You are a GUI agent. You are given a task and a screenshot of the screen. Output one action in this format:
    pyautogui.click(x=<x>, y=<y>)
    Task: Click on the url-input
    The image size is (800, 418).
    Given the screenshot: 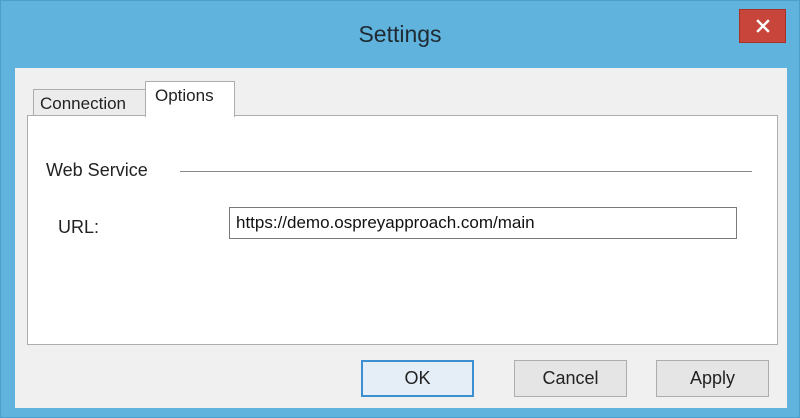 What is the action you would take?
    pyautogui.click(x=483, y=223)
    